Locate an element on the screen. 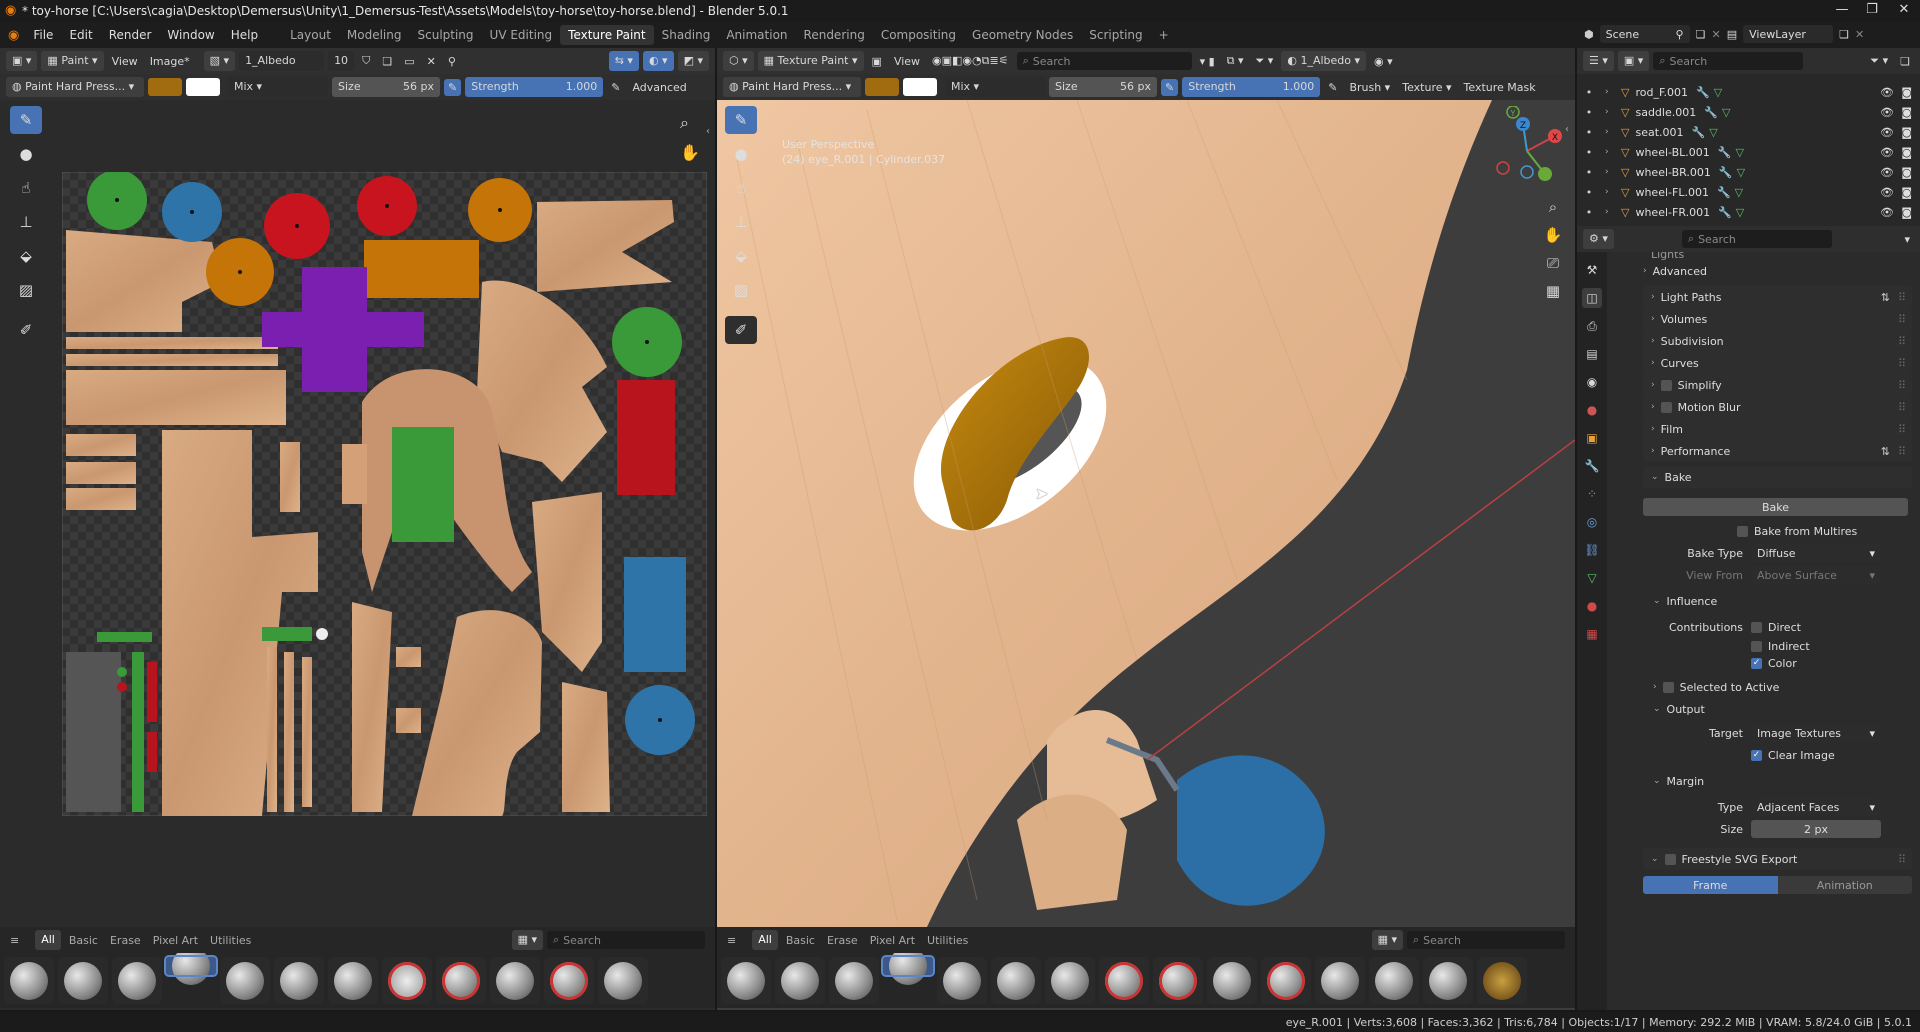 The height and width of the screenshot is (1032, 1920). asset-shelf-menu-icon: ≡ is located at coordinates (14, 940).